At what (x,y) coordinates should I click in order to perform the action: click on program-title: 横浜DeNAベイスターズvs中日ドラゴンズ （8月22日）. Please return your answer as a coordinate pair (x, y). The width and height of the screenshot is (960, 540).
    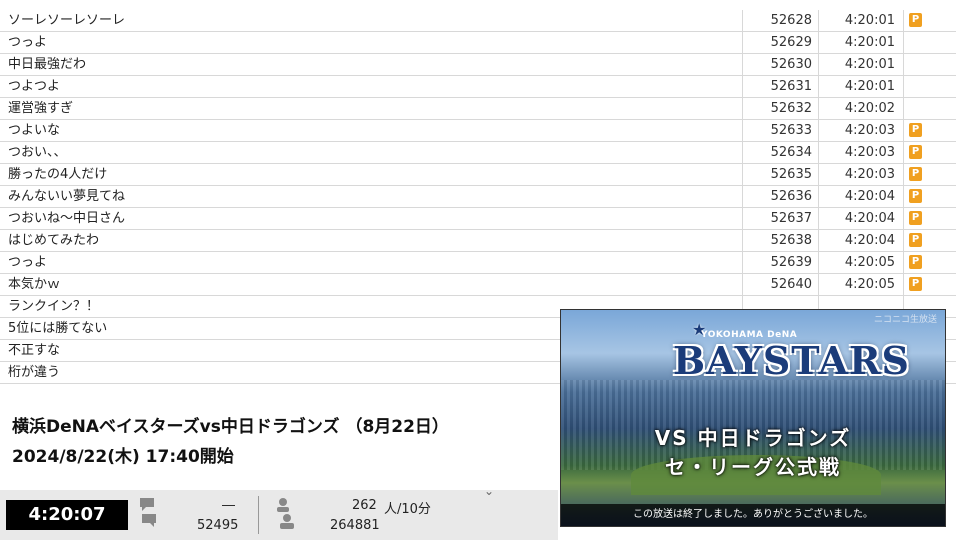
    Looking at the image, I should click on (230, 427).